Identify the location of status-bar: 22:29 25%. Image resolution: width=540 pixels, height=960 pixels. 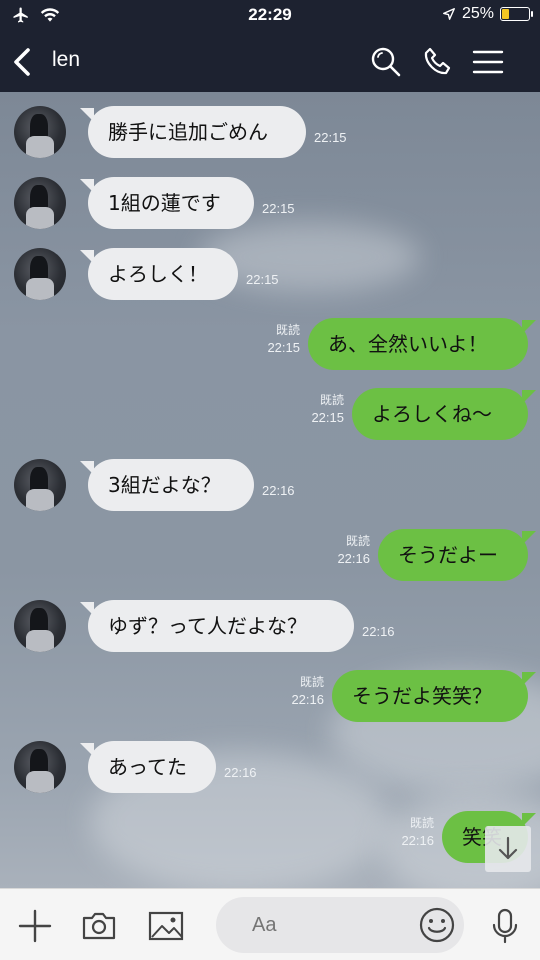
(270, 16).